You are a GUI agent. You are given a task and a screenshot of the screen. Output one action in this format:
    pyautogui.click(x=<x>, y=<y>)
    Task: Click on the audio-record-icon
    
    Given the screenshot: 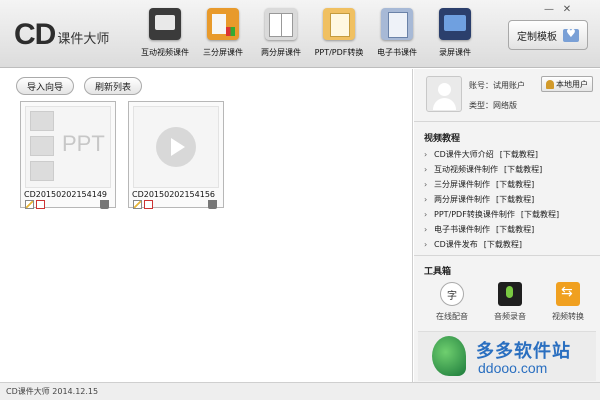 What is the action you would take?
    pyautogui.click(x=510, y=294)
    